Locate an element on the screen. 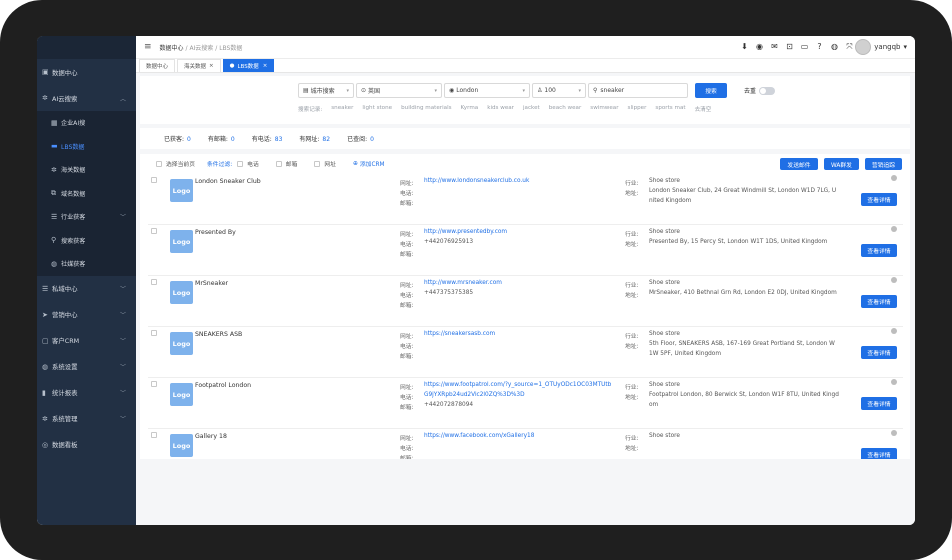 The image size is (952, 560). search-button: 搜索 is located at coordinates (711, 90).